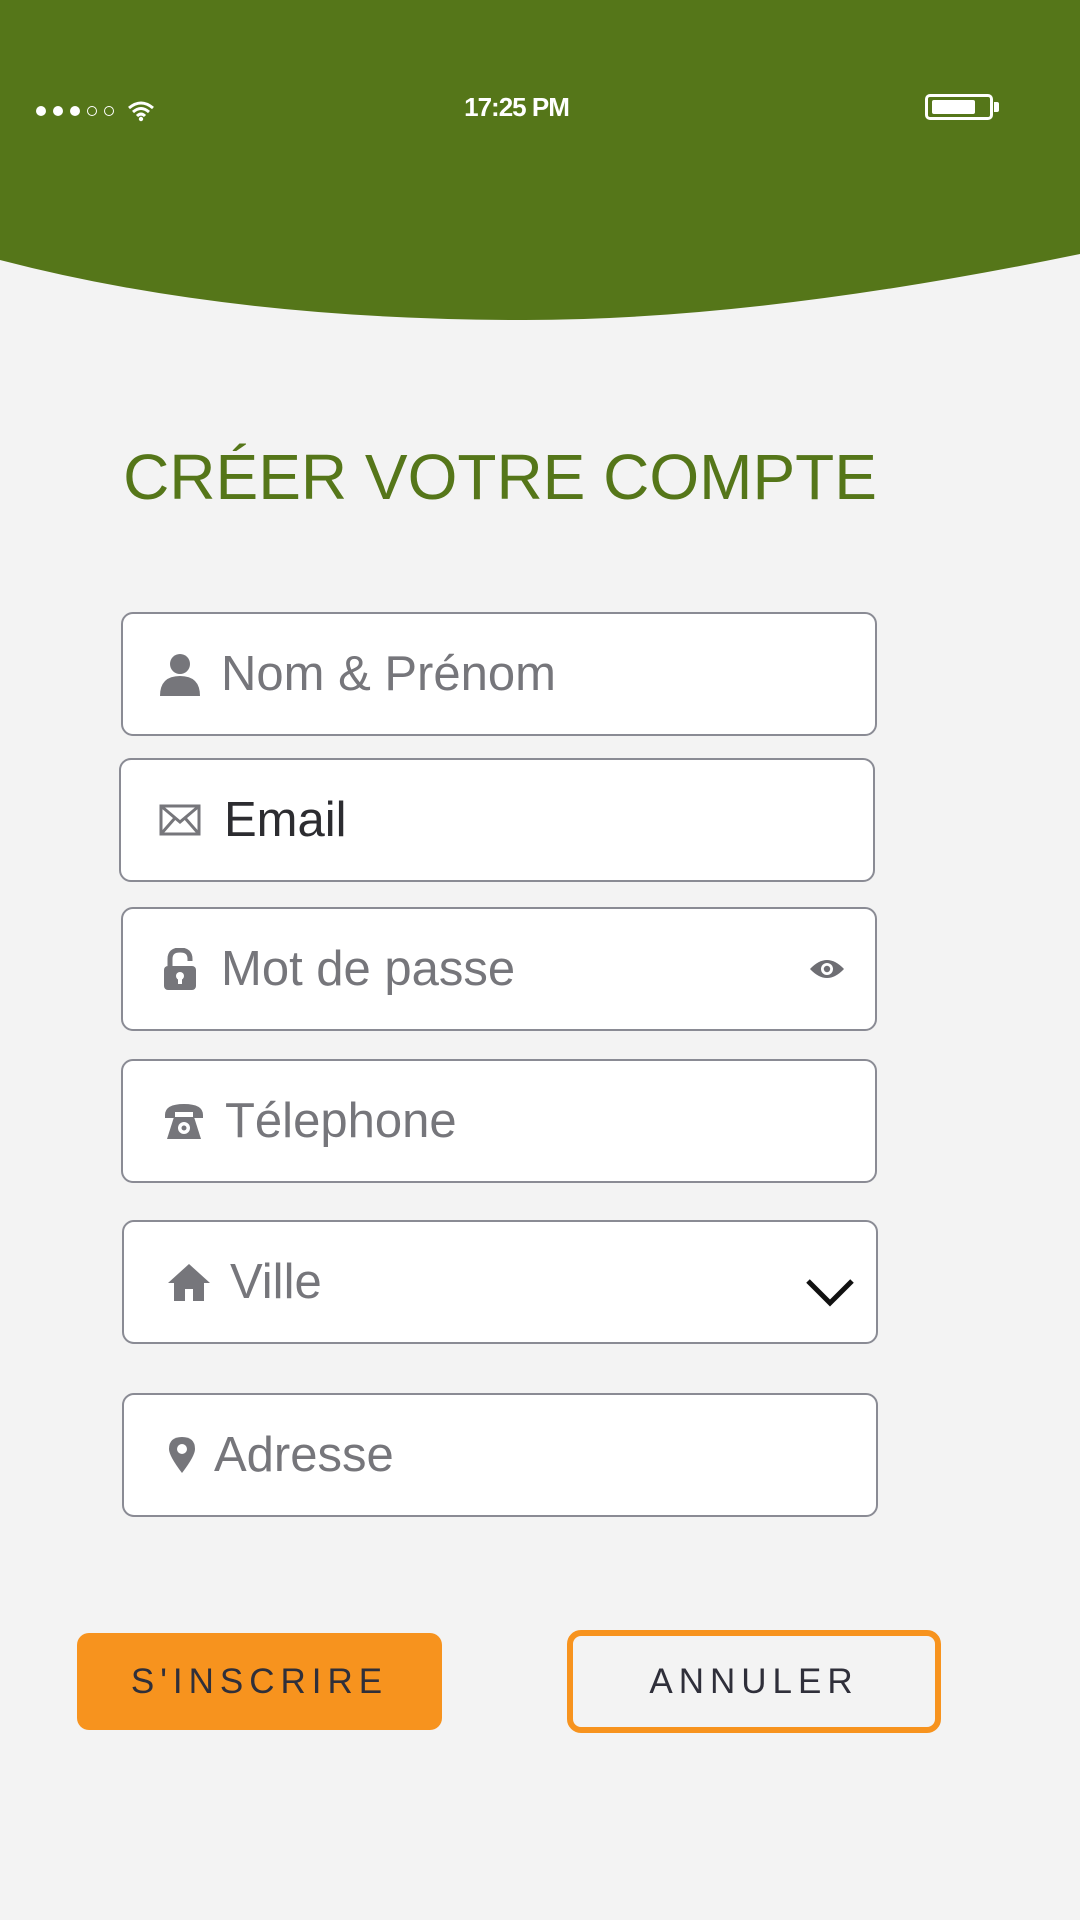  Describe the element at coordinates (182, 1455) in the screenshot. I see `map-pin-icon` at that location.